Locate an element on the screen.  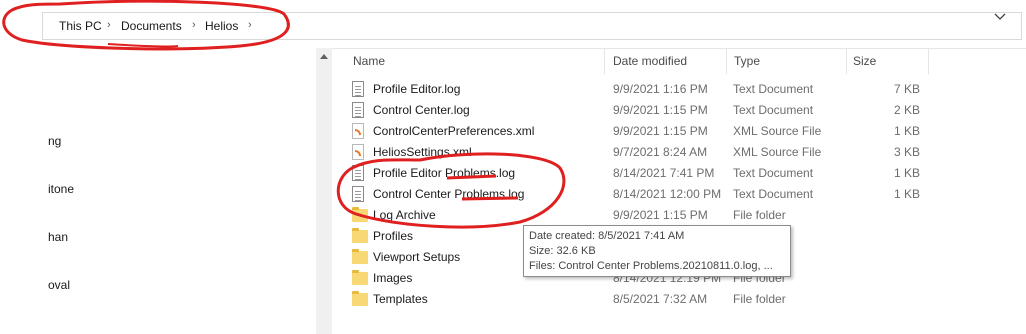
folder-row: Templates 8/5/2021 7:32 AM File folder is located at coordinates (651, 299).